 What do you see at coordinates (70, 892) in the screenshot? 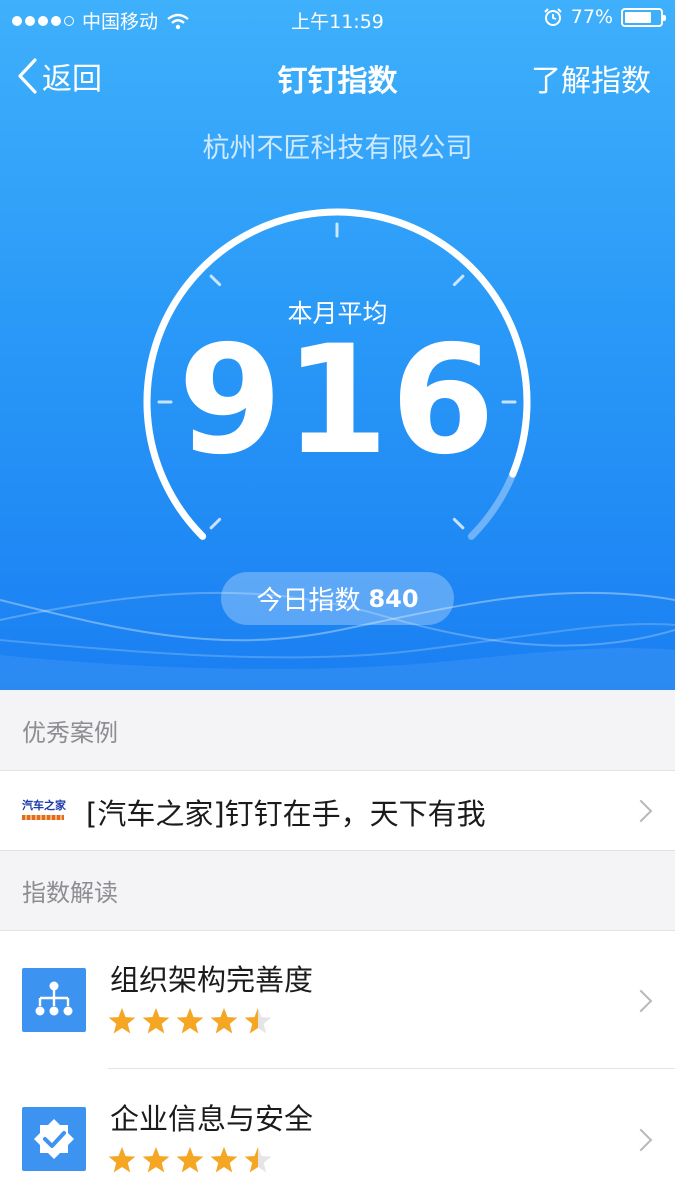
I see `section-header-interpretation: 指数解读` at bounding box center [70, 892].